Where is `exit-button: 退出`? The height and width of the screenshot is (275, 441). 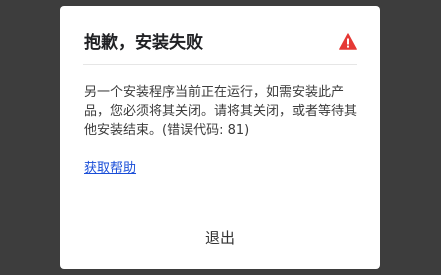 exit-button: 退出 is located at coordinates (220, 238).